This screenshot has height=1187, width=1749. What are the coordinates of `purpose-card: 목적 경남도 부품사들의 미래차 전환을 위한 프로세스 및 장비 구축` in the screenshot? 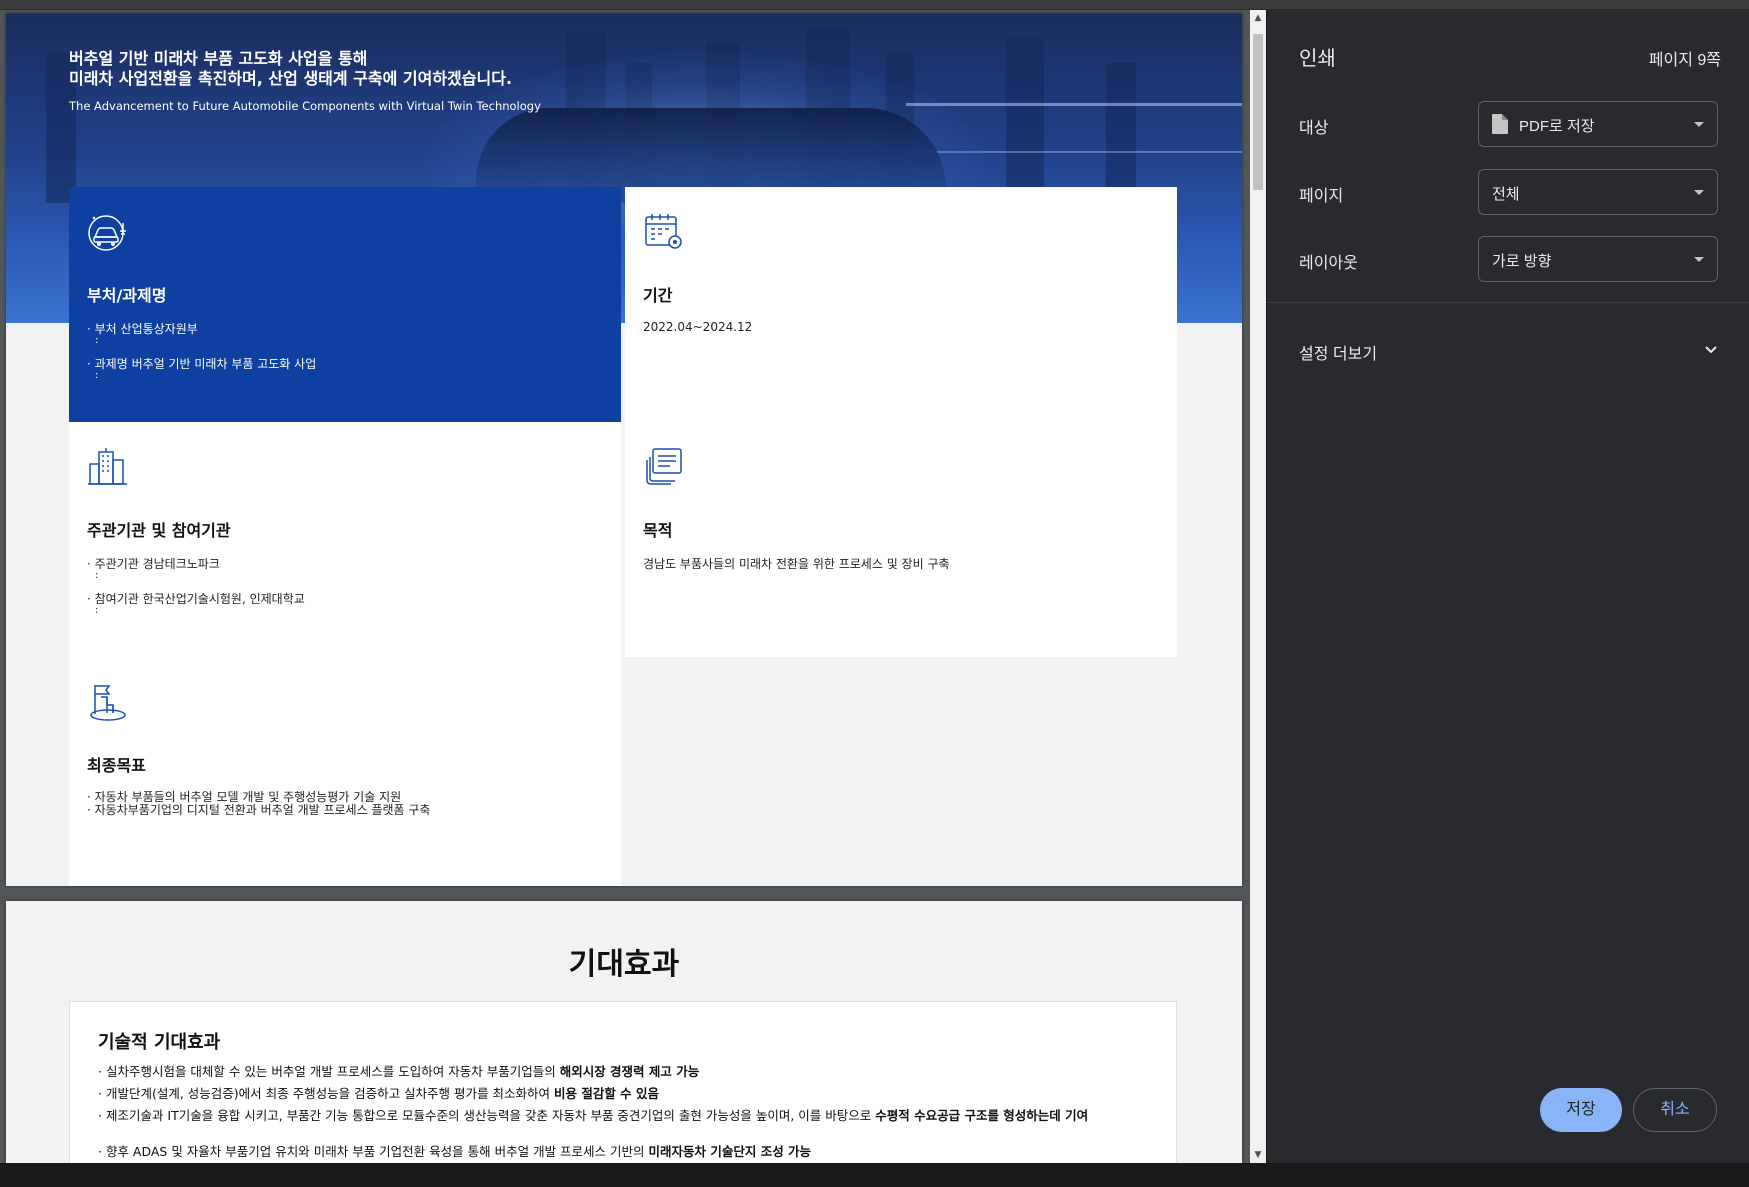 It's located at (901, 539).